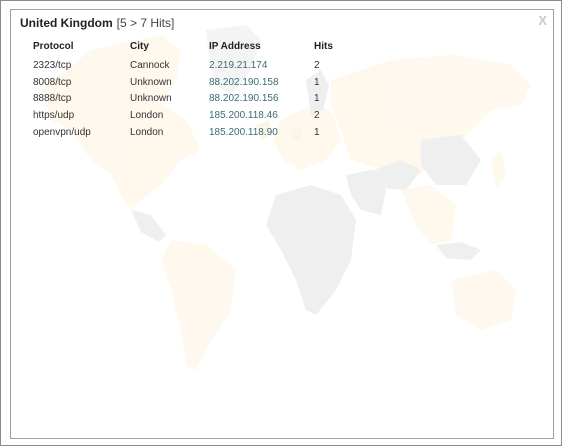  Describe the element at coordinates (244, 99) in the screenshot. I see `cell-ip-address: 88.202.190.156` at that location.